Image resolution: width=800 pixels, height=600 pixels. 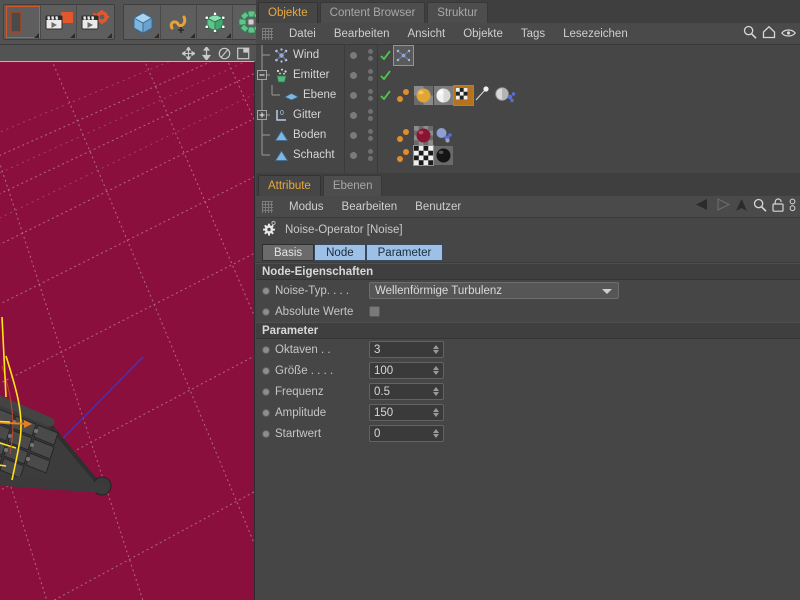 What do you see at coordinates (406, 412) in the screenshot?
I see `amplitude-field: 150` at bounding box center [406, 412].